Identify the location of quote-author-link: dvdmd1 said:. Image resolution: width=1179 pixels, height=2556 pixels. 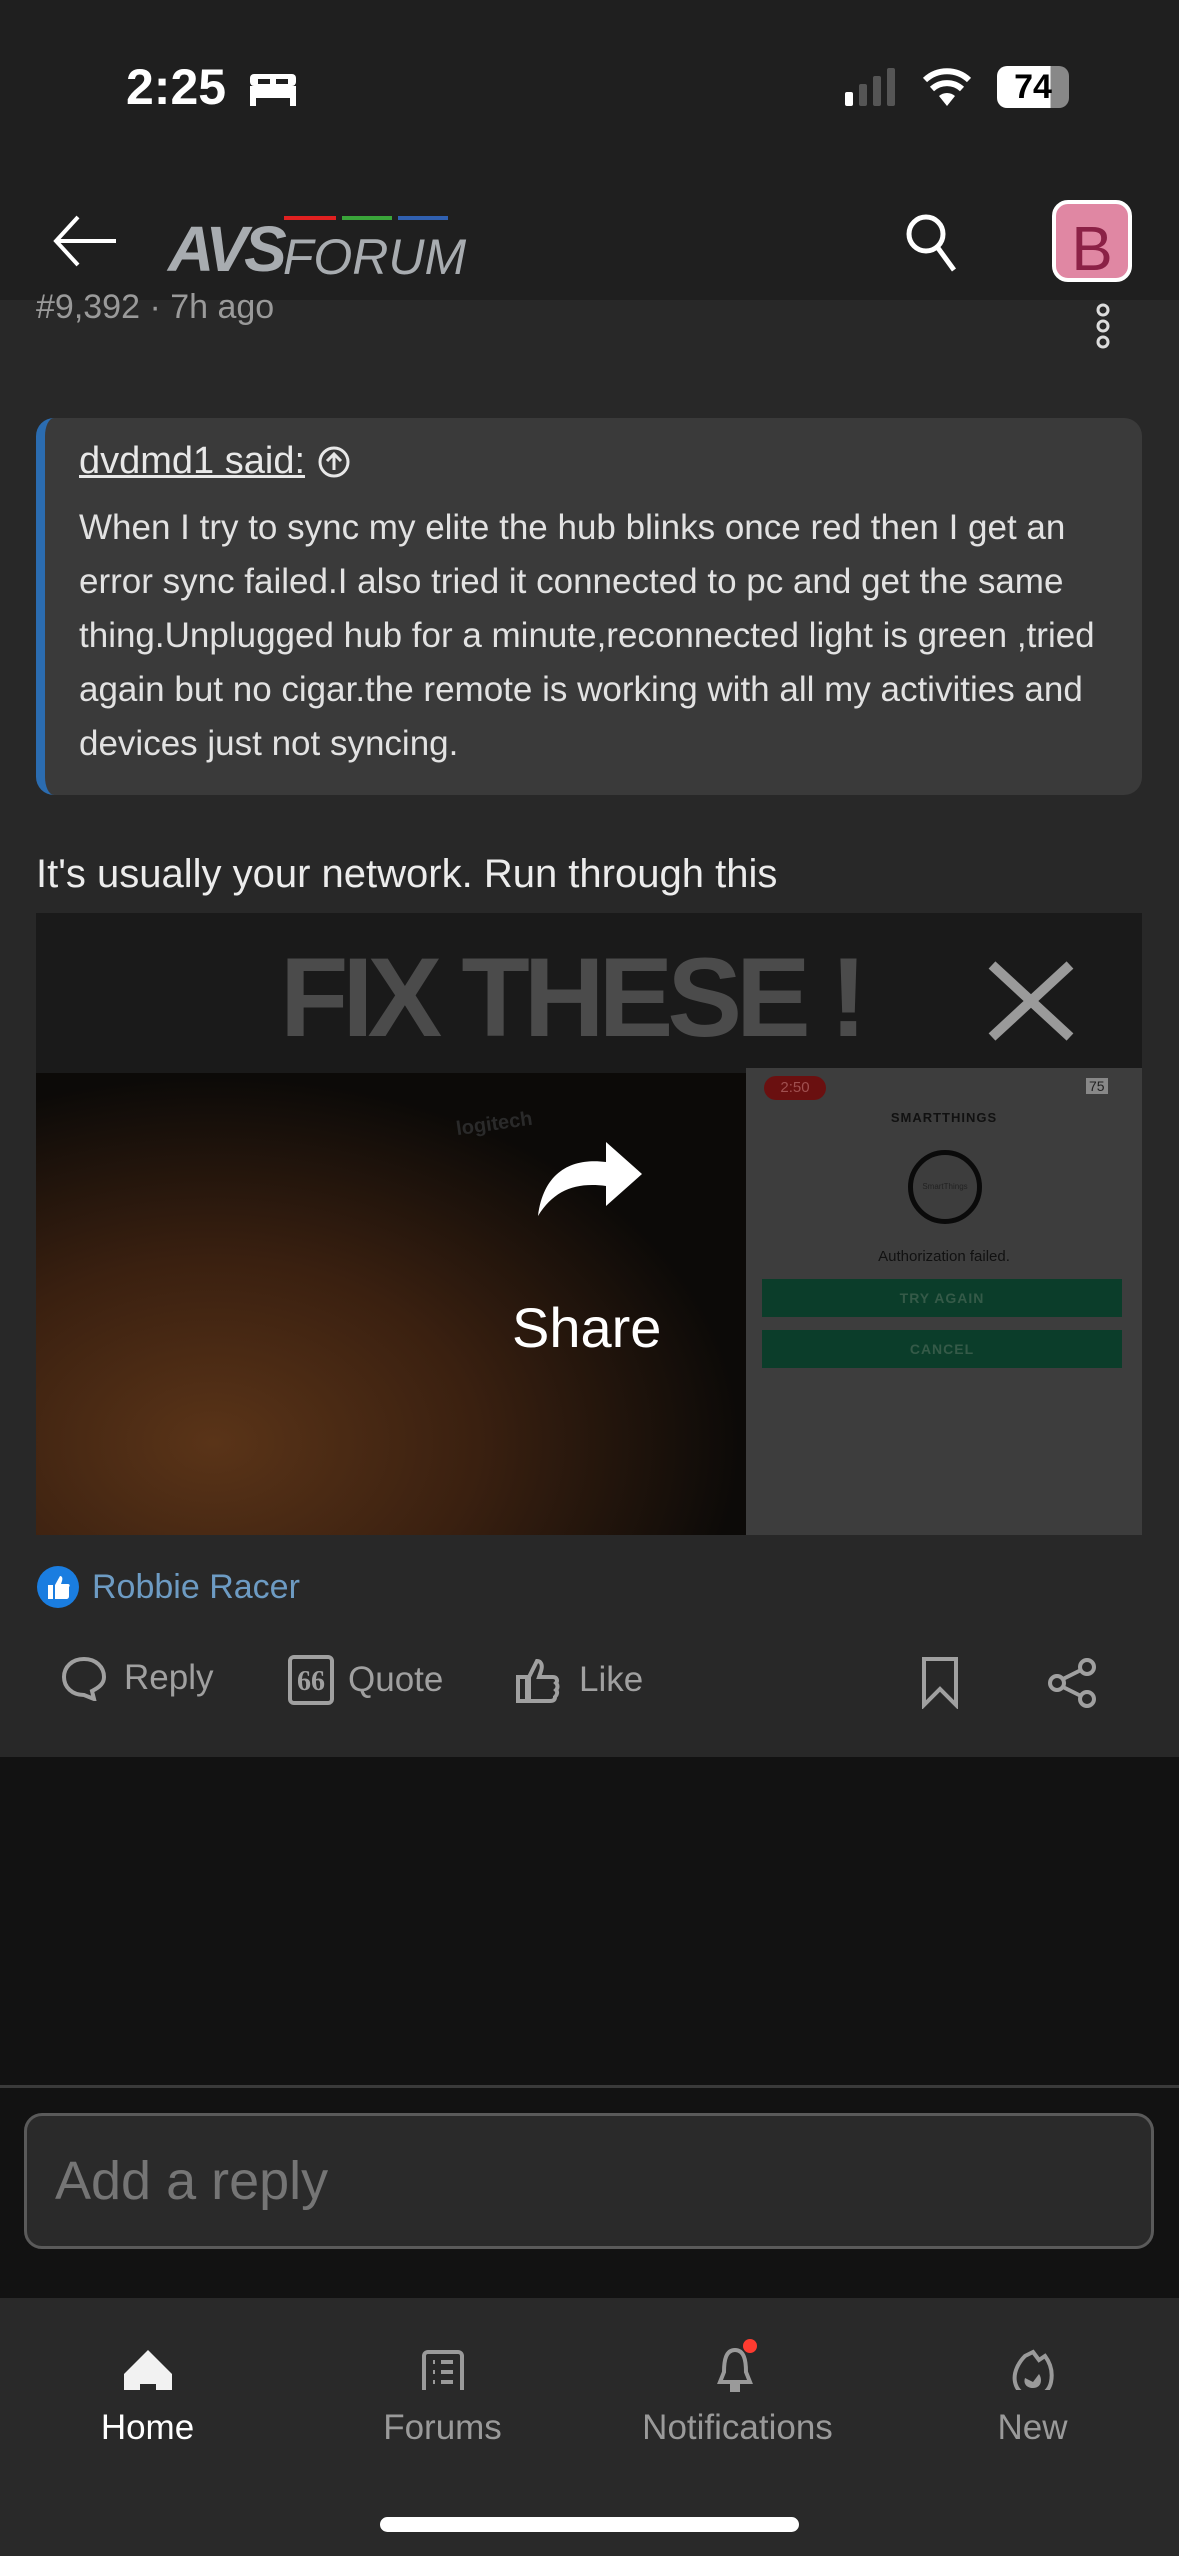
(594, 461).